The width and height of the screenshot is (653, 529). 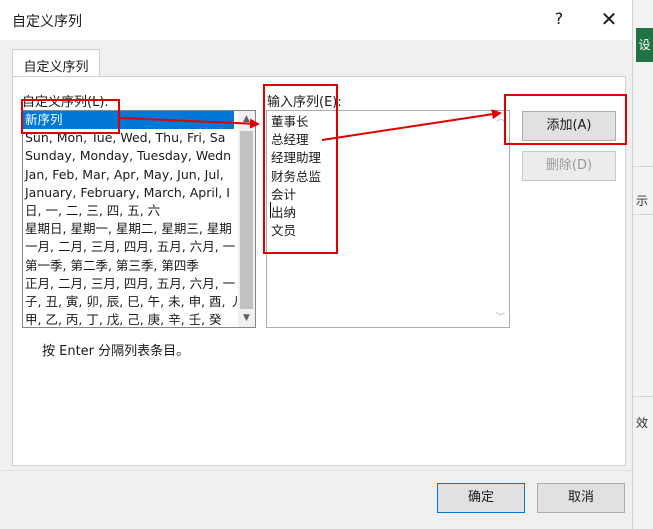 What do you see at coordinates (284, 194) in the screenshot?
I see `list-entry-line: 会计` at bounding box center [284, 194].